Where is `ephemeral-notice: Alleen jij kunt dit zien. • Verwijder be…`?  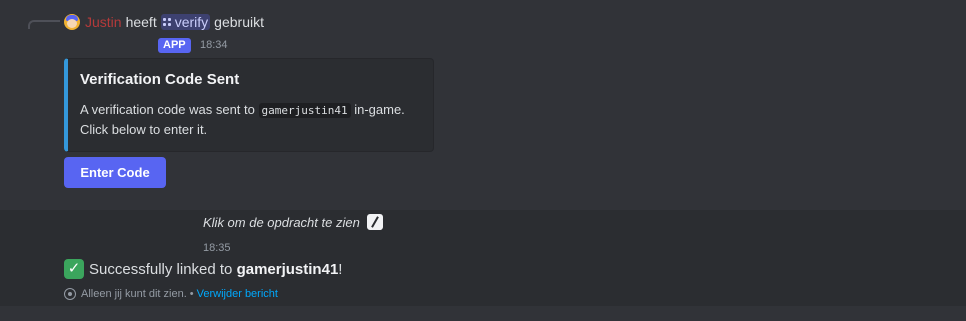 ephemeral-notice: Alleen jij kunt dit zien. • Verwijder be… is located at coordinates (171, 294).